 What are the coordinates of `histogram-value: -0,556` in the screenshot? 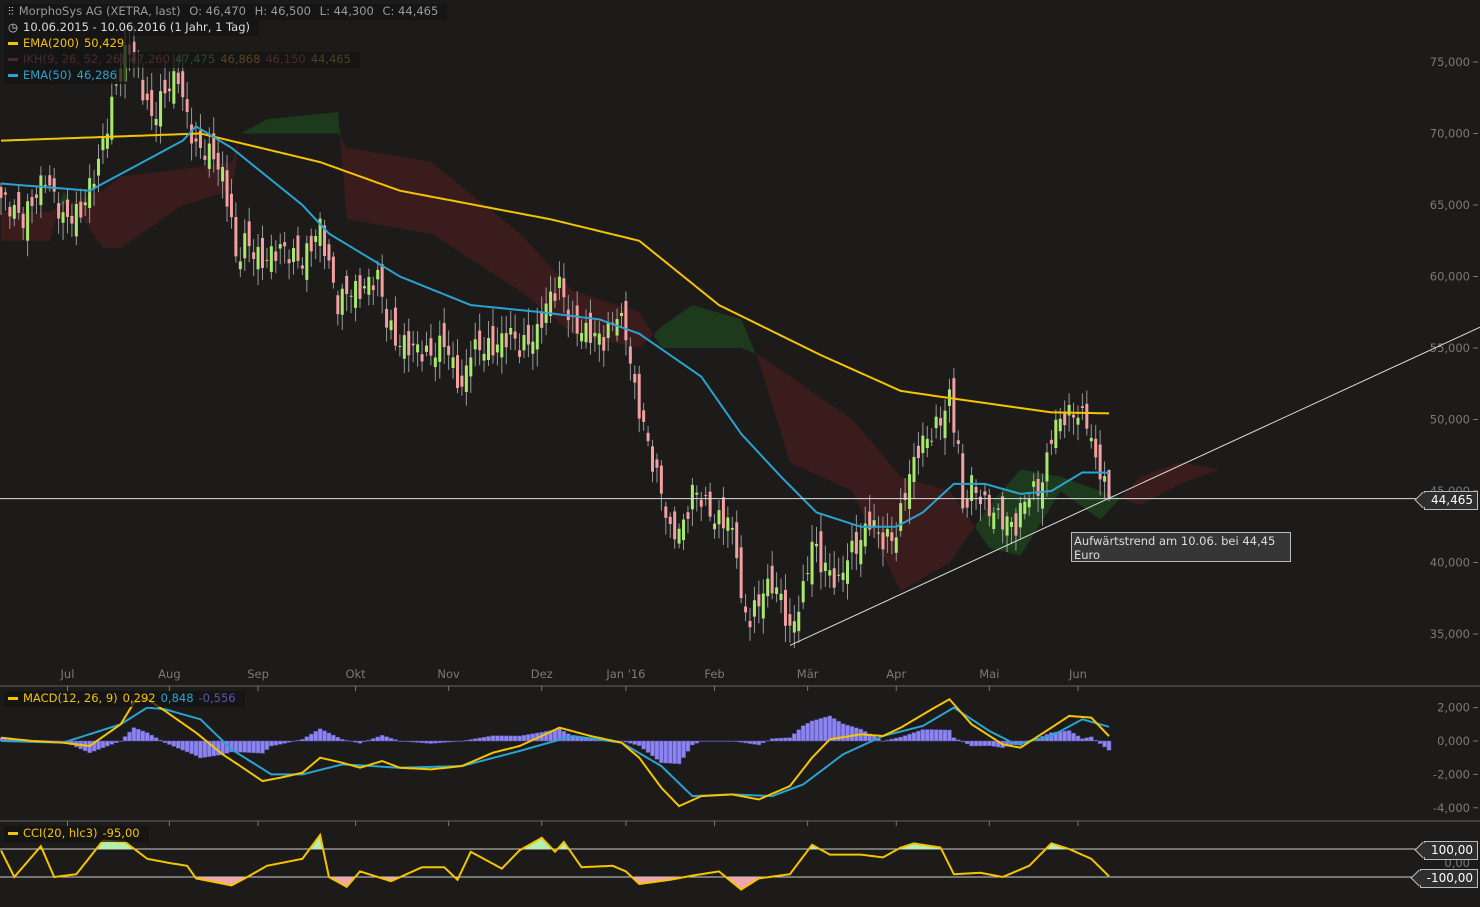 It's located at (217, 698).